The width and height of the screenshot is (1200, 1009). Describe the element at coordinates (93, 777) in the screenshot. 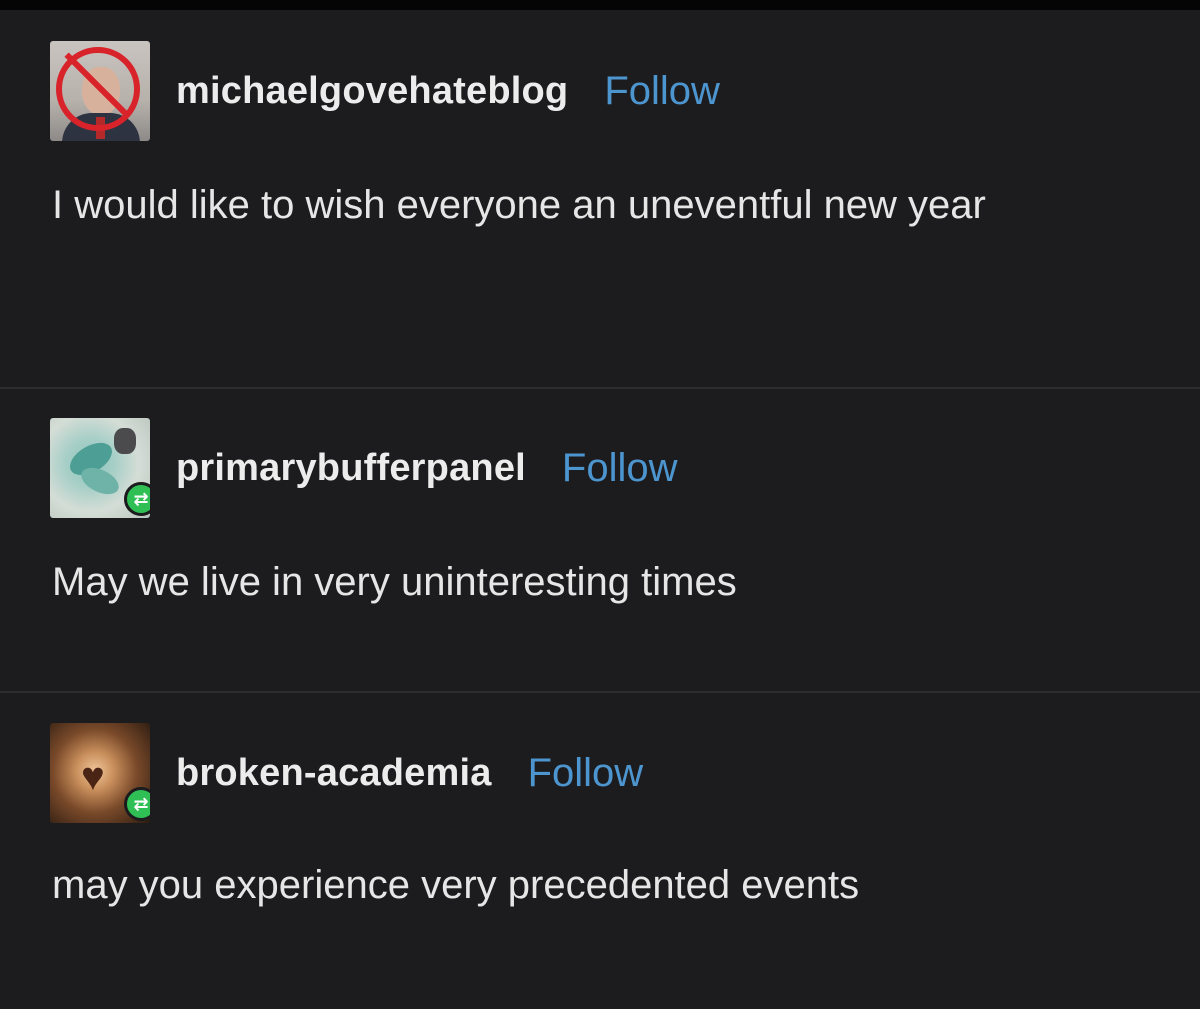

I see `heart-icon: ♥` at that location.